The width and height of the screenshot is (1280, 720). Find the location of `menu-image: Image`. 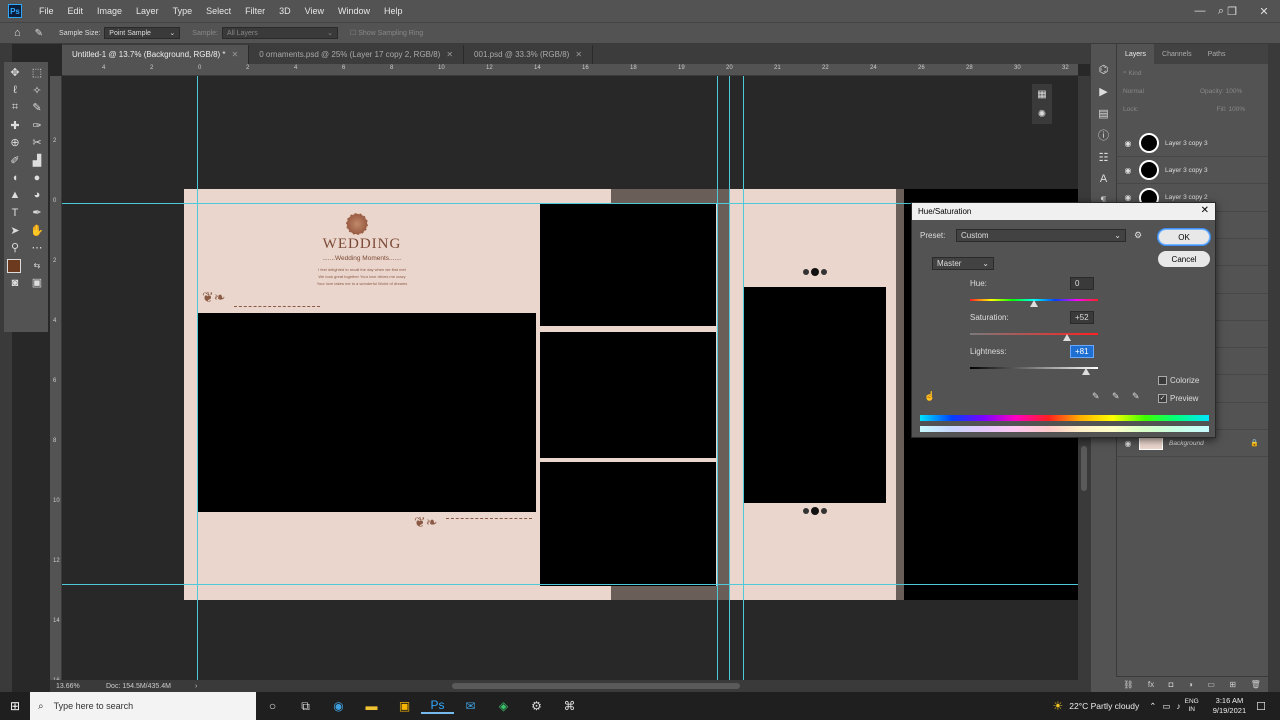

menu-image: Image is located at coordinates (109, 11).